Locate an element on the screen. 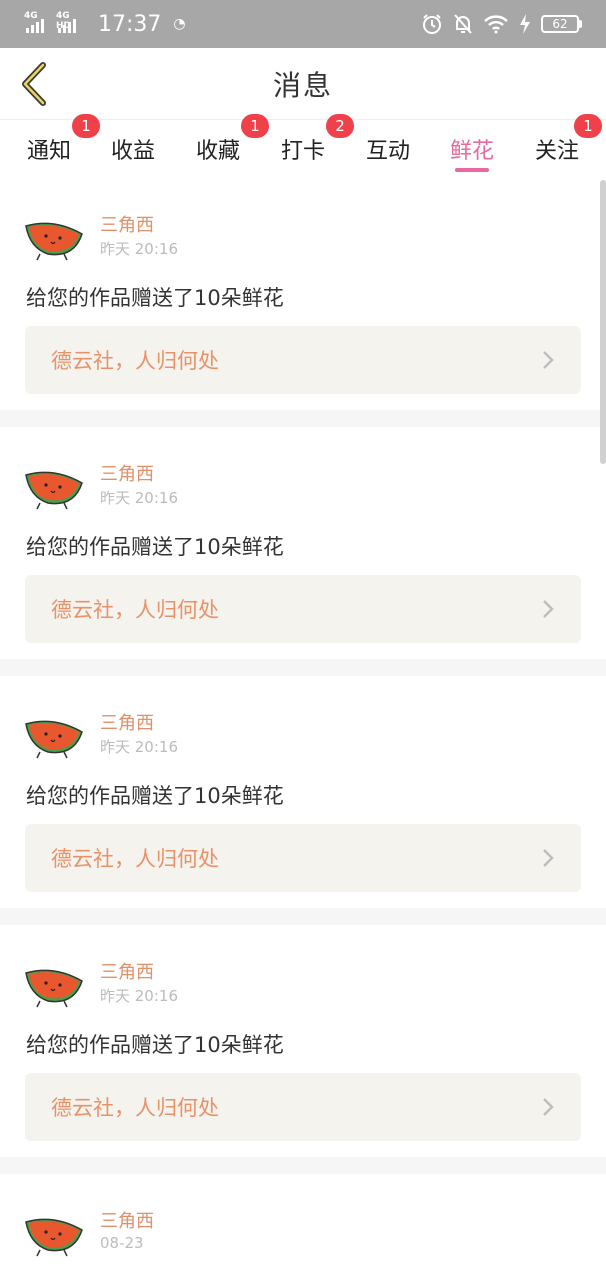 Image resolution: width=606 pixels, height=1280 pixels. scrollbar is located at coordinates (603, 322).